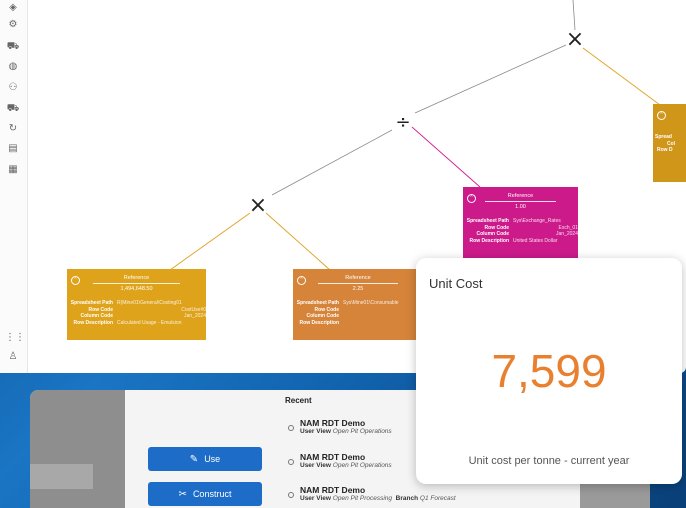 The image size is (686, 508). Describe the element at coordinates (407, 498) in the screenshot. I see `branch-label: Branch` at that location.